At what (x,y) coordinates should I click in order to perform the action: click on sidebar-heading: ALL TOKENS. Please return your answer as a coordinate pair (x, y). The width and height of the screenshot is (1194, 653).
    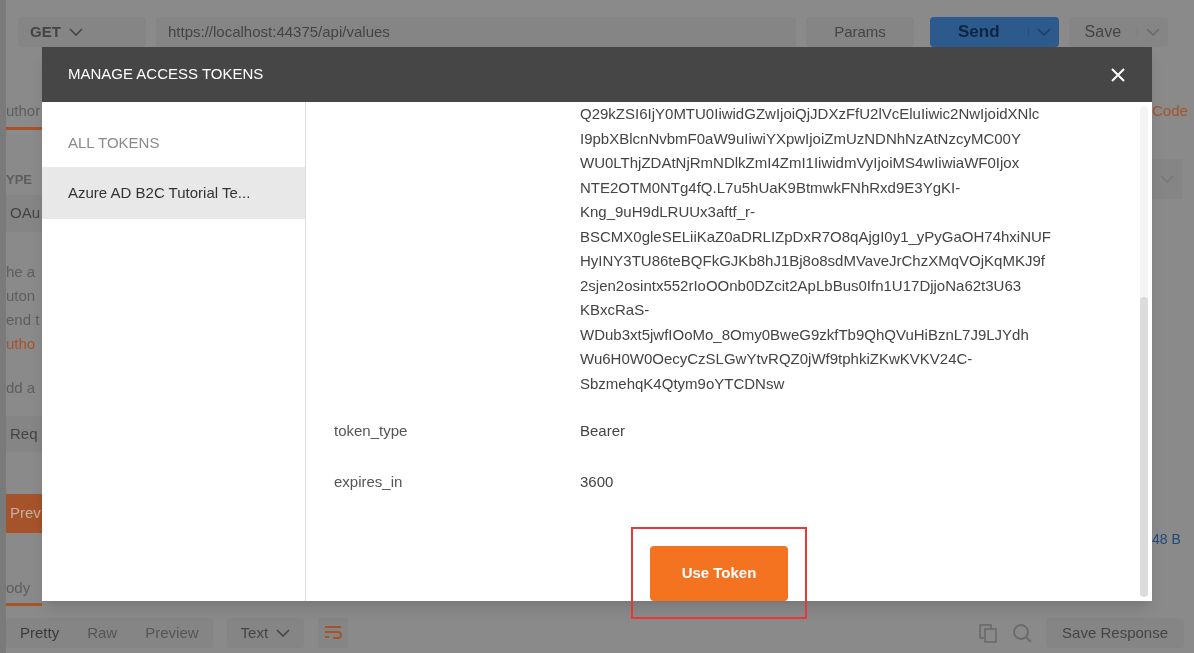
    Looking at the image, I should click on (114, 143).